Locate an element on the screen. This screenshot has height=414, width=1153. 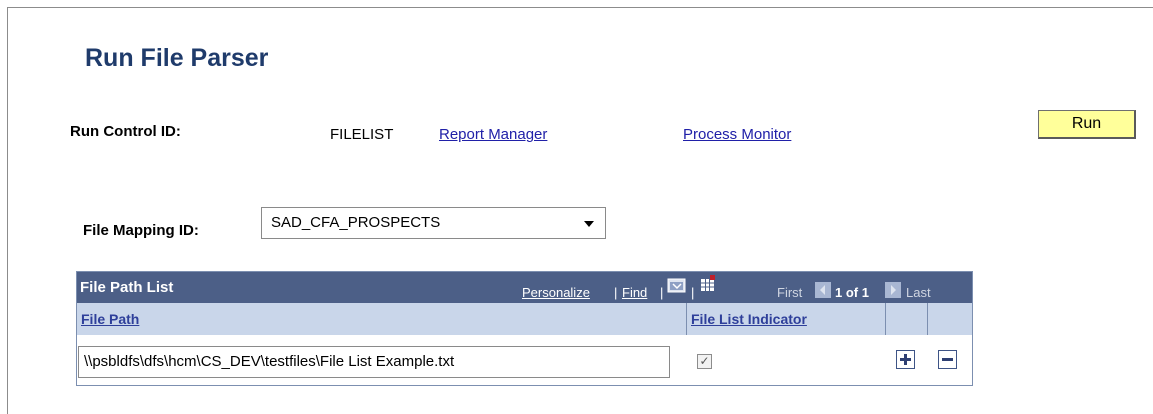
file-mapping-id-label: File Mapping ID: is located at coordinates (141, 230).